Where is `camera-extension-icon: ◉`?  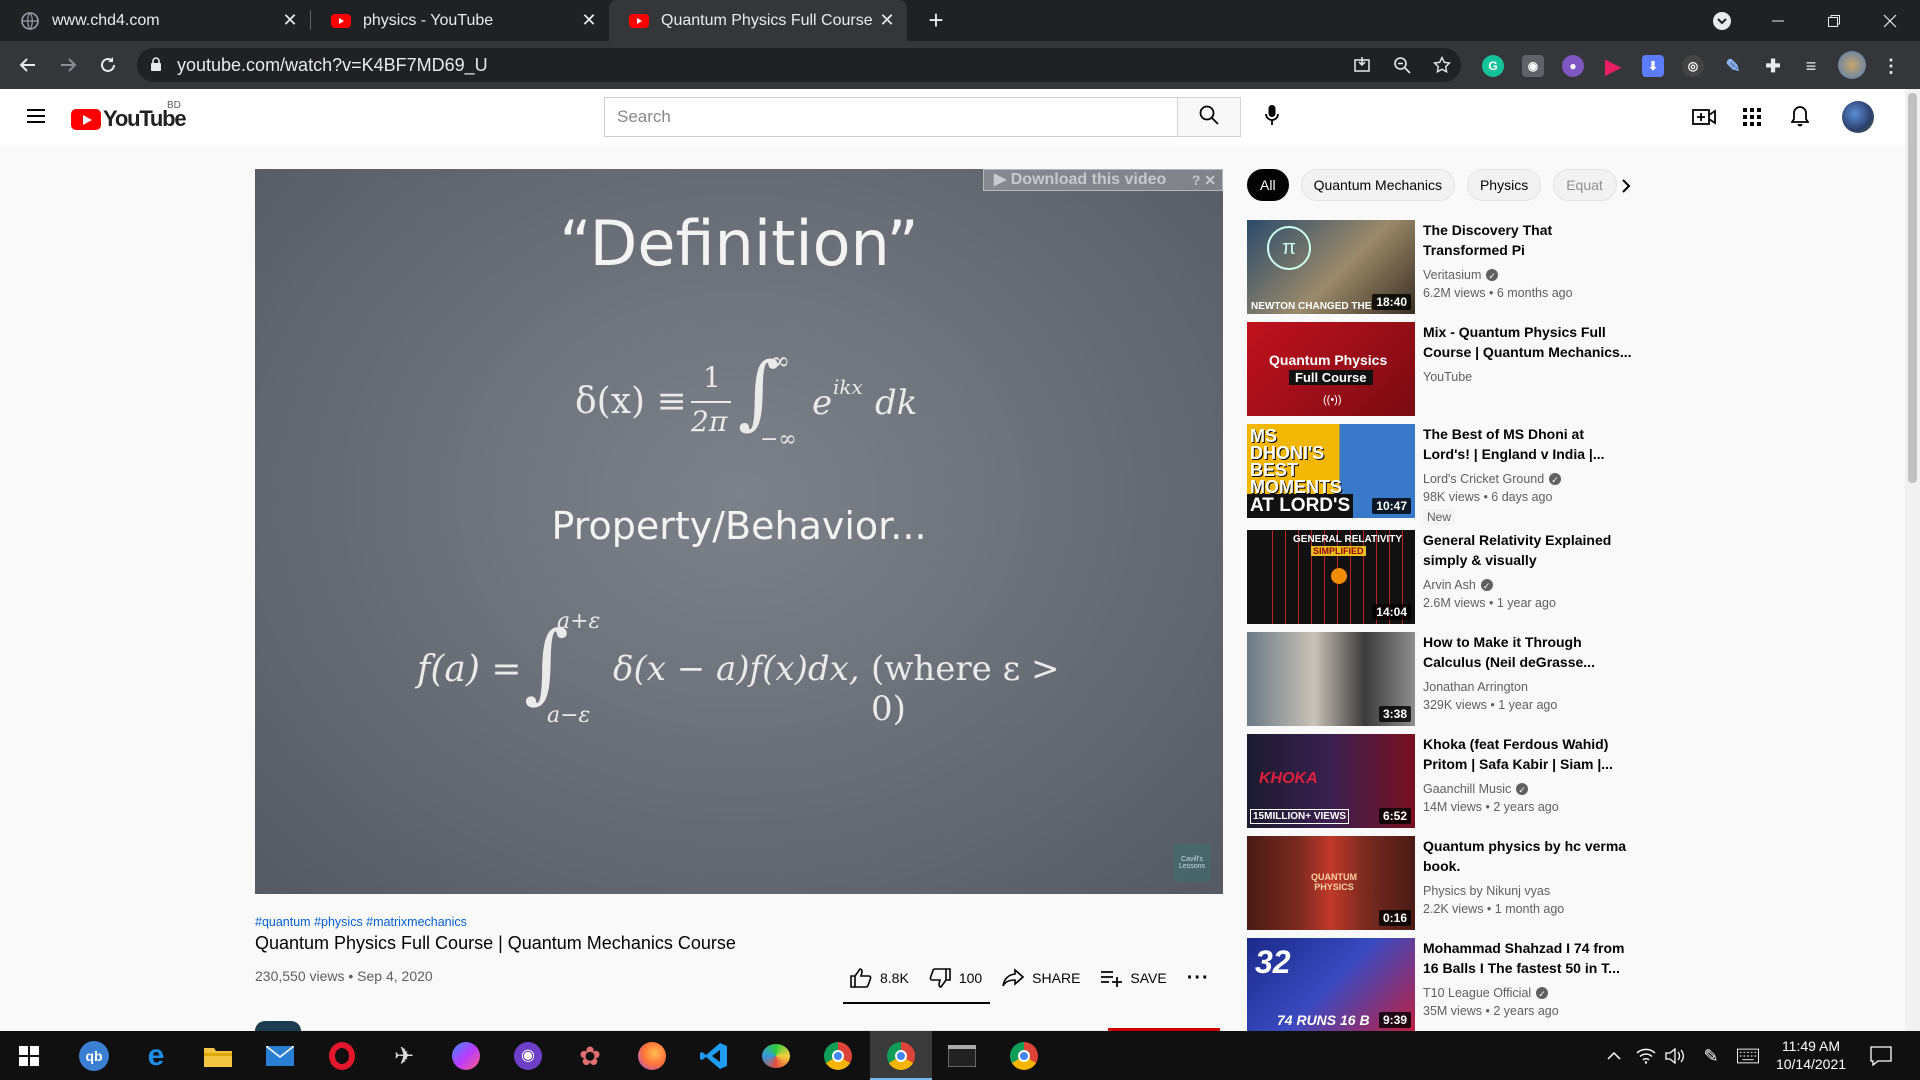 camera-extension-icon: ◉ is located at coordinates (1533, 66).